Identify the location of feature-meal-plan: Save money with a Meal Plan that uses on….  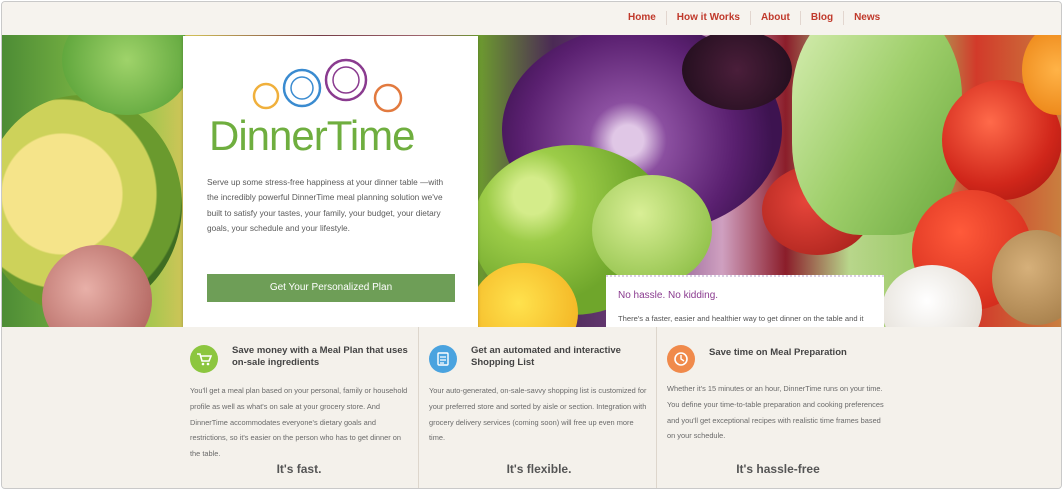
(304, 407).